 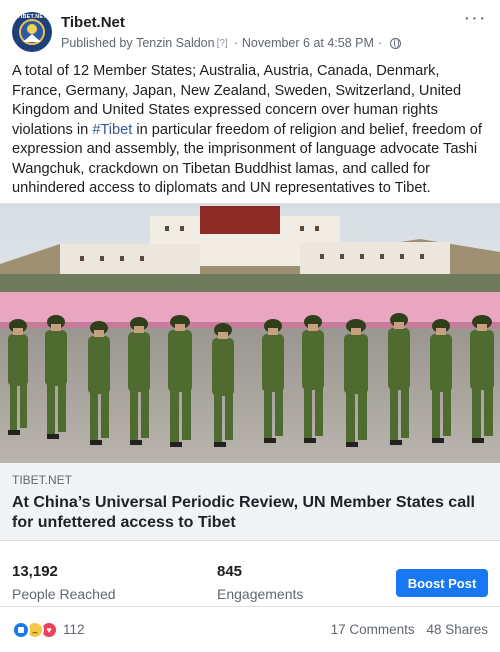 I want to click on page-name: Tibet.Net, so click(x=274, y=23).